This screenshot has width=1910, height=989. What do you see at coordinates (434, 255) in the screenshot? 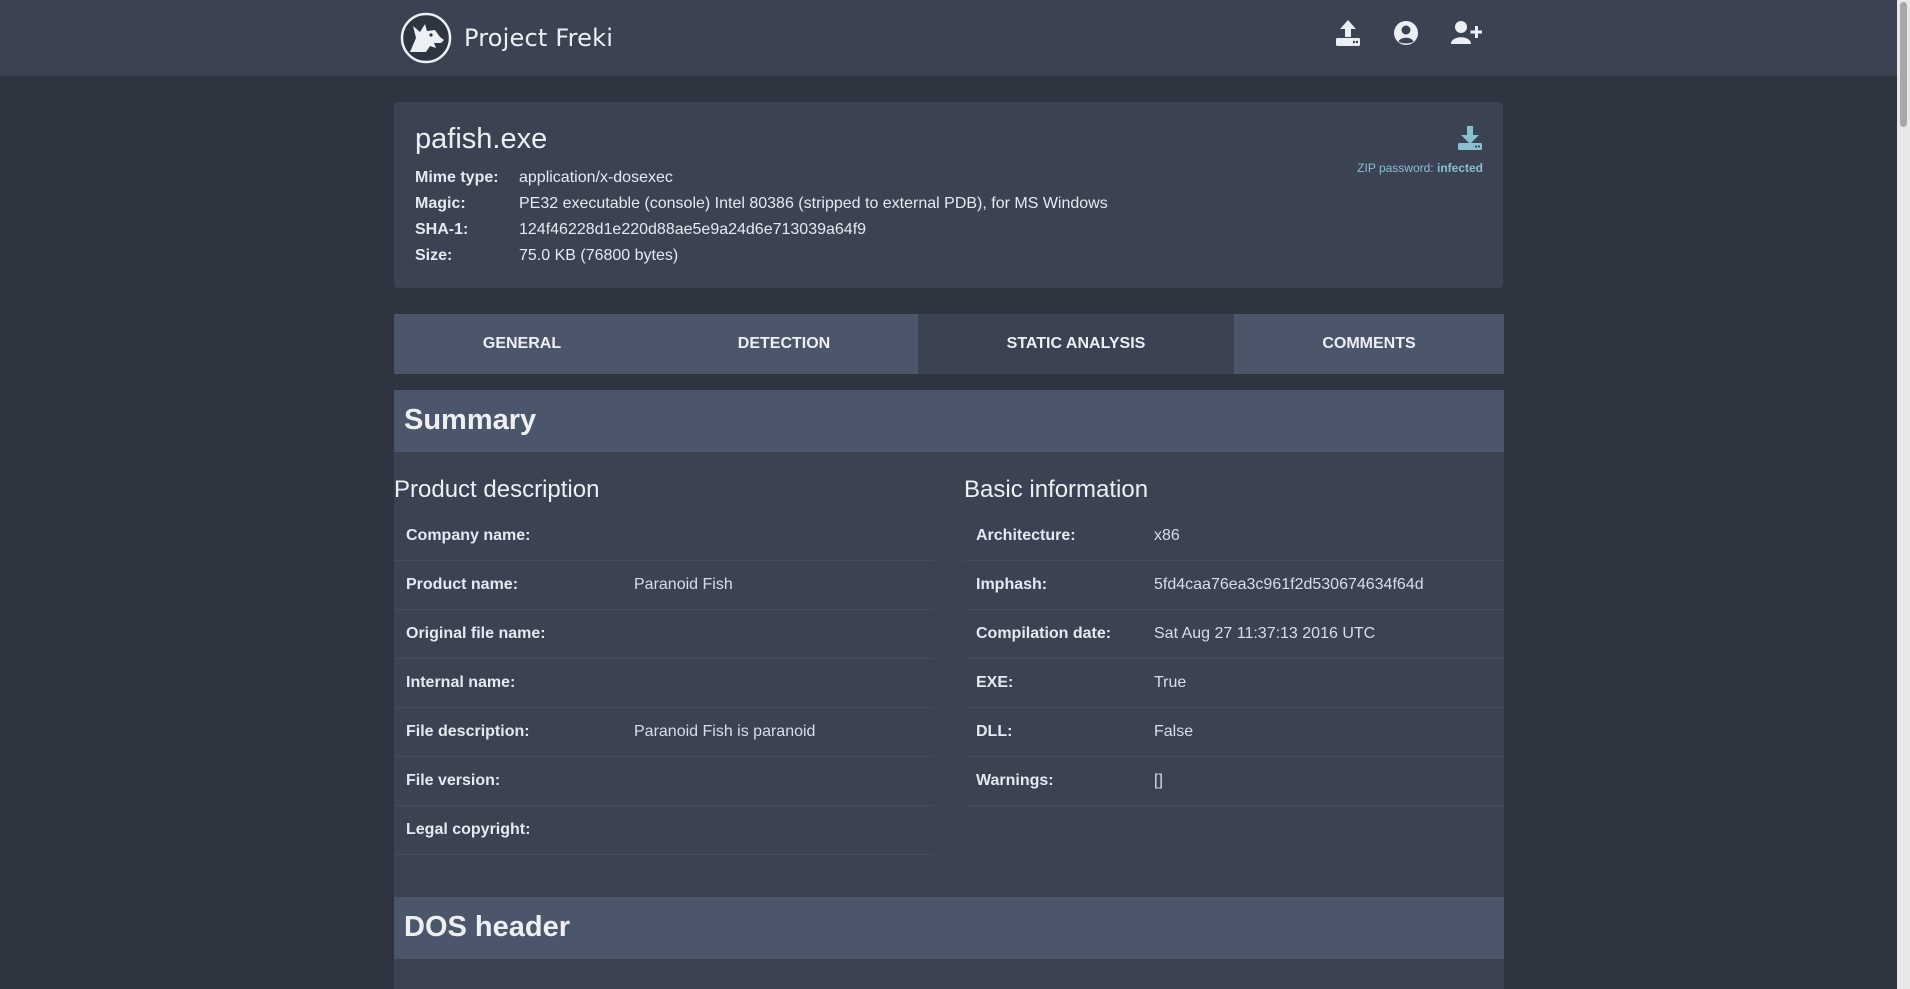
I see `meta-key: Size:` at bounding box center [434, 255].